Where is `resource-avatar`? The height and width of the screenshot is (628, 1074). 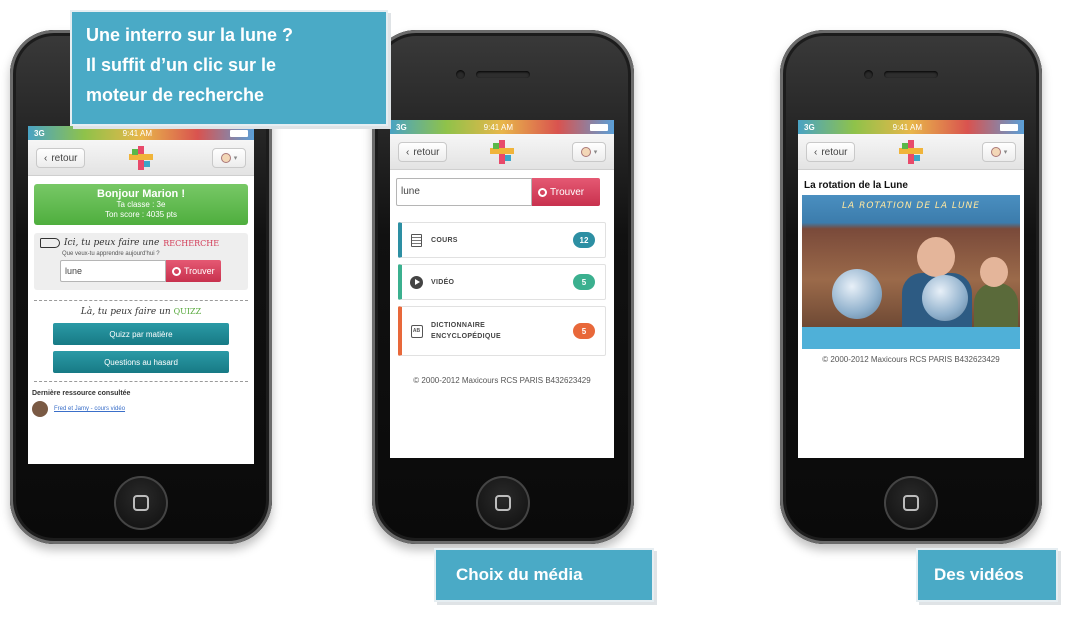 resource-avatar is located at coordinates (40, 409).